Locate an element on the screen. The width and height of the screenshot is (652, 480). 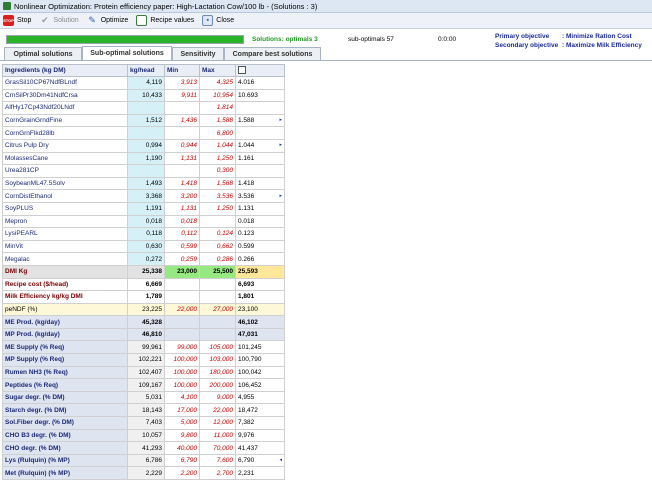
ingredient-row: MolassesCane 1,190 1,131 1,250 1.161 is located at coordinates (143, 158).